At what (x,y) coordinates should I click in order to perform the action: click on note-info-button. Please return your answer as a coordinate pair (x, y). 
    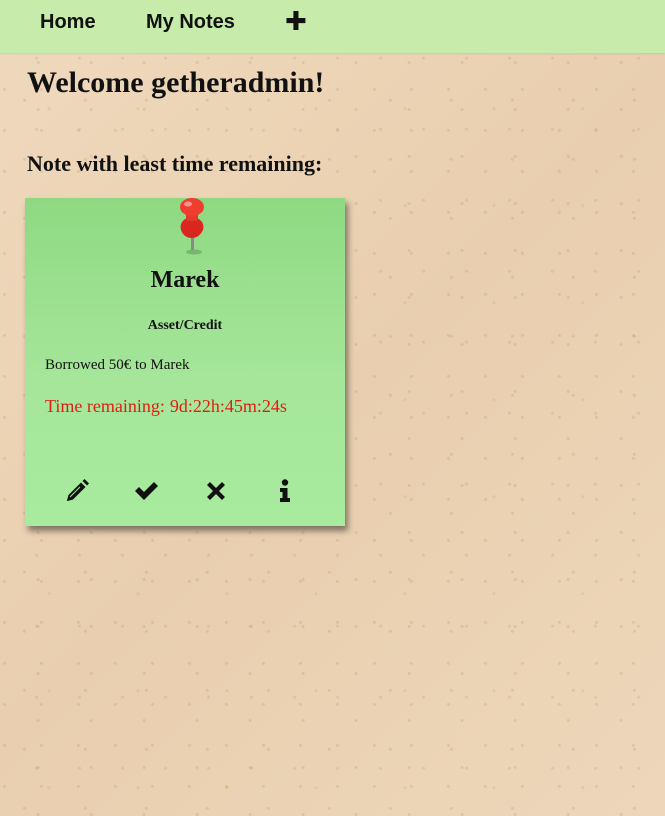
    Looking at the image, I should click on (285, 491).